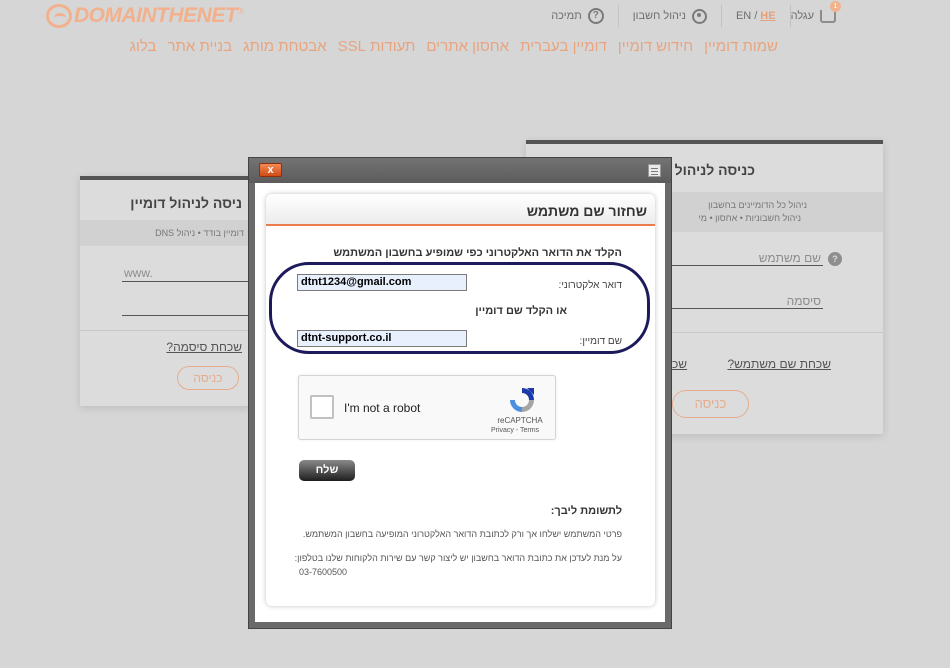  What do you see at coordinates (586, 511) in the screenshot?
I see `note-title: לתשומת ליבך:` at bounding box center [586, 511].